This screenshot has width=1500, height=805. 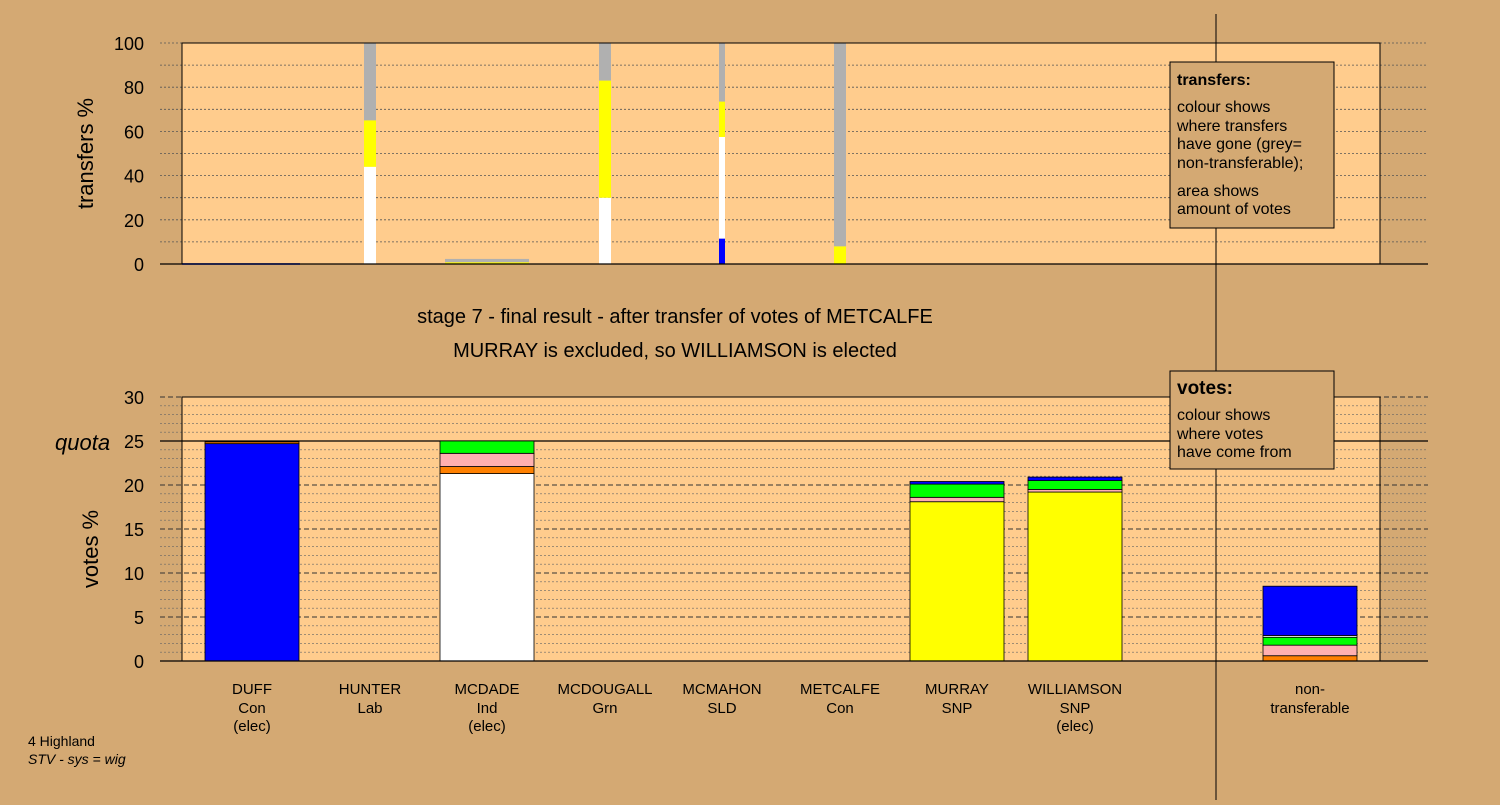 I want to click on transfers-legend-line: have gone (grey=, so click(x=1239, y=144).